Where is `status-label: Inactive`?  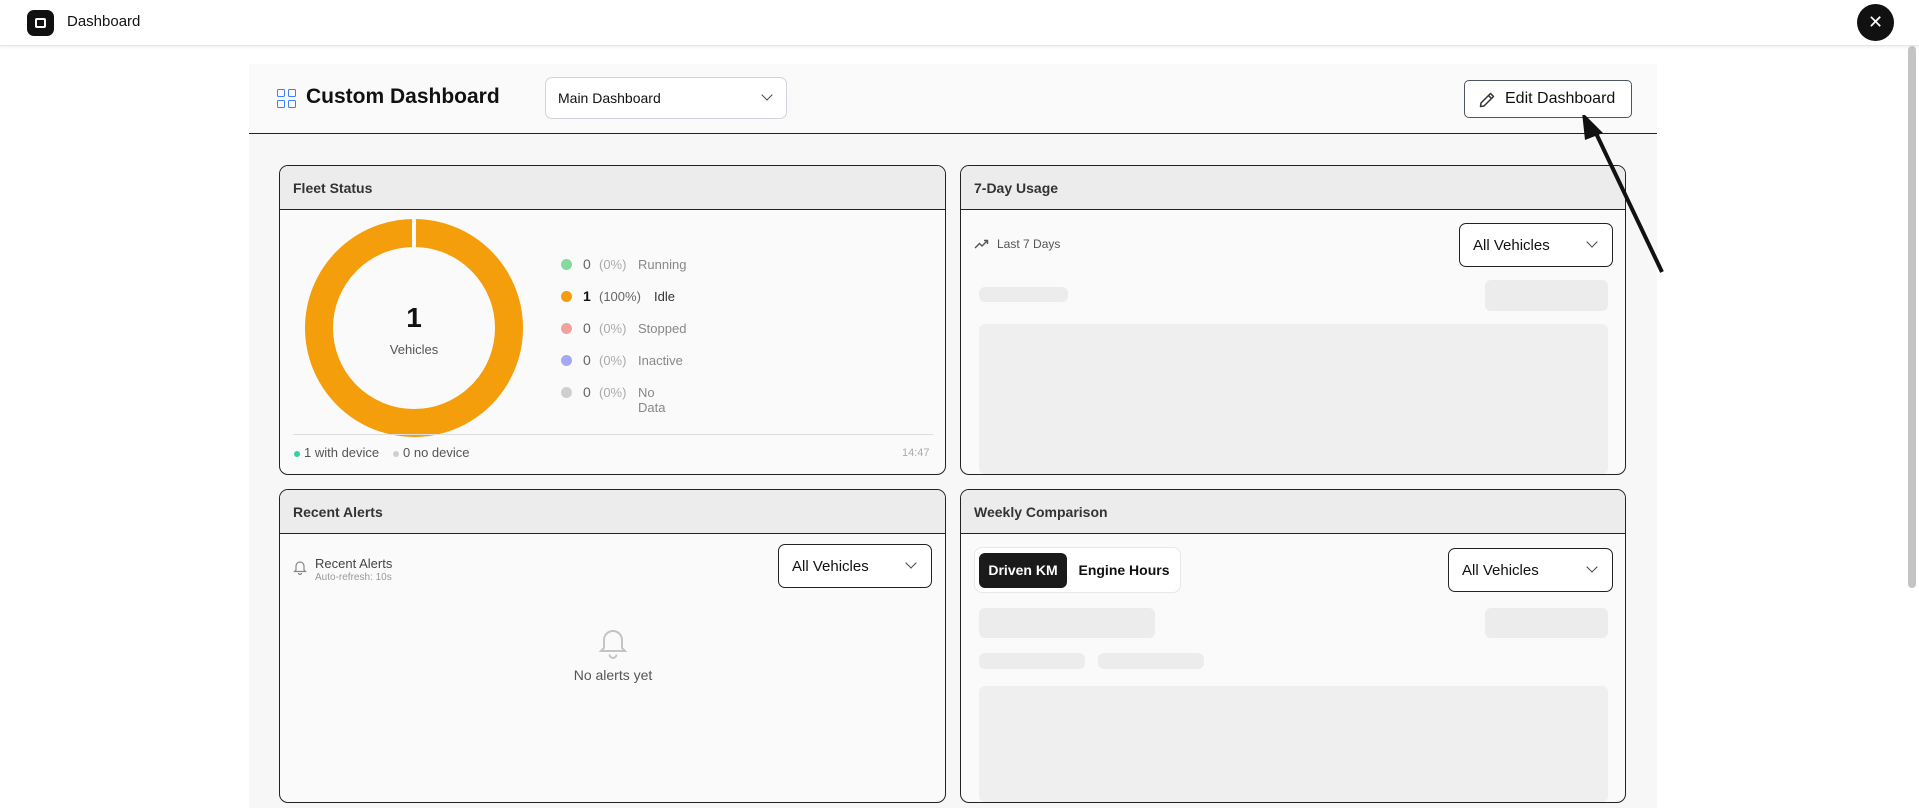
status-label: Inactive is located at coordinates (660, 360).